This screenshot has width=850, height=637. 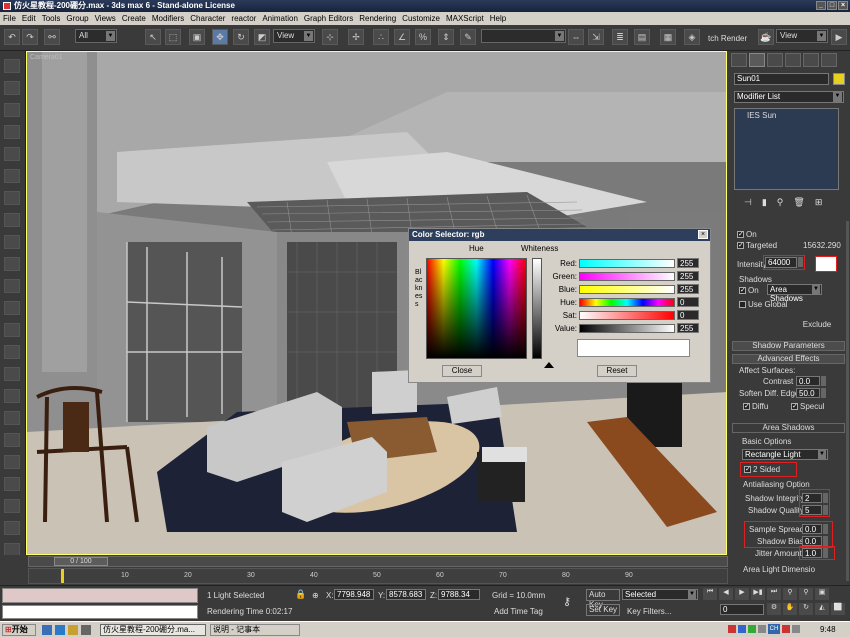 I want to click on maximize-viewport-icon: ⬜, so click(x=838, y=609).